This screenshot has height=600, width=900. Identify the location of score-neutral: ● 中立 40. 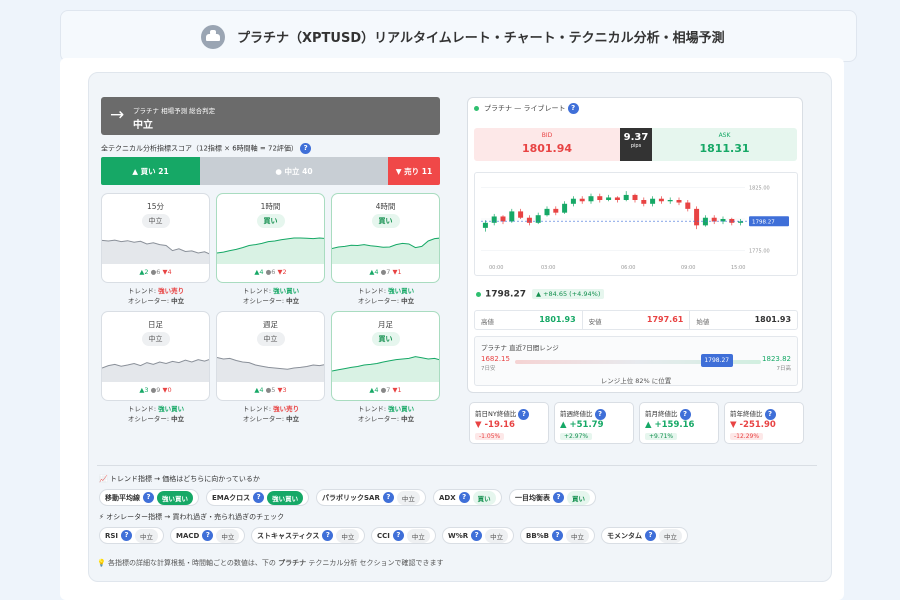
(294, 171).